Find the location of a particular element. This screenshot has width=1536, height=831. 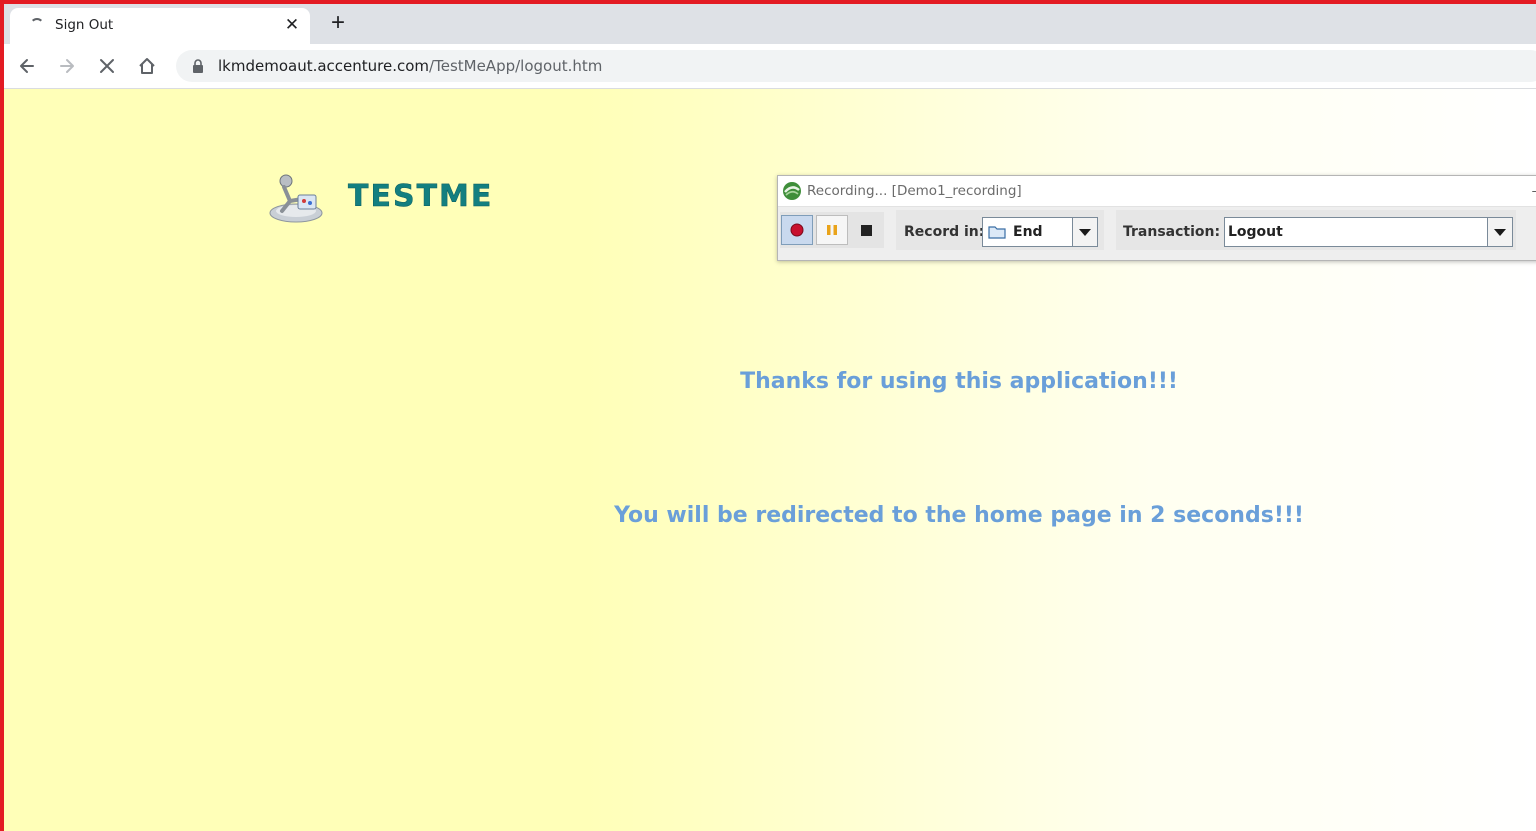

transaction-value: Logout is located at coordinates (1255, 232).